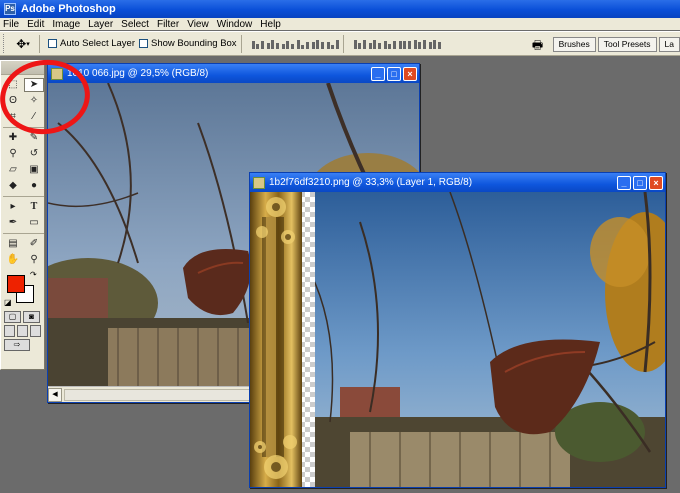 The width and height of the screenshot is (680, 493). I want to click on zoom-icon: ⚲, so click(34, 260).